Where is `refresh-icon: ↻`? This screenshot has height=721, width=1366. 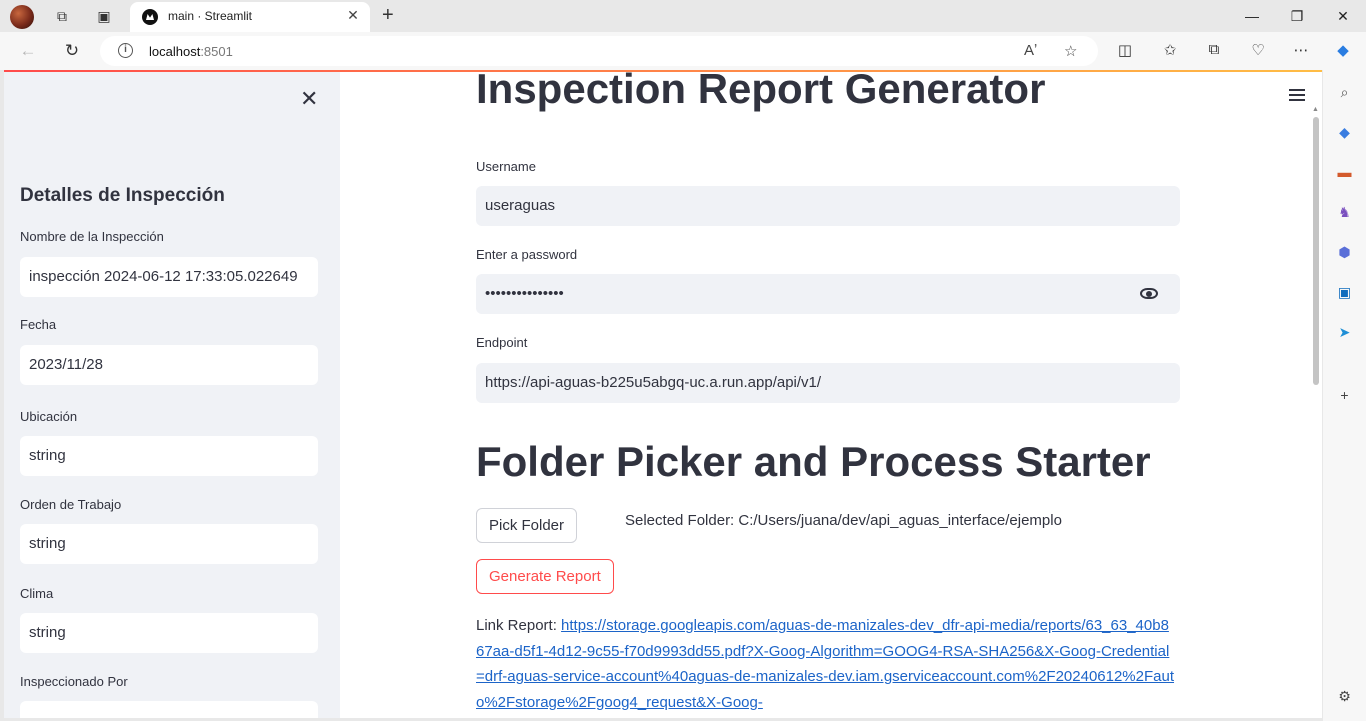 refresh-icon: ↻ is located at coordinates (72, 51).